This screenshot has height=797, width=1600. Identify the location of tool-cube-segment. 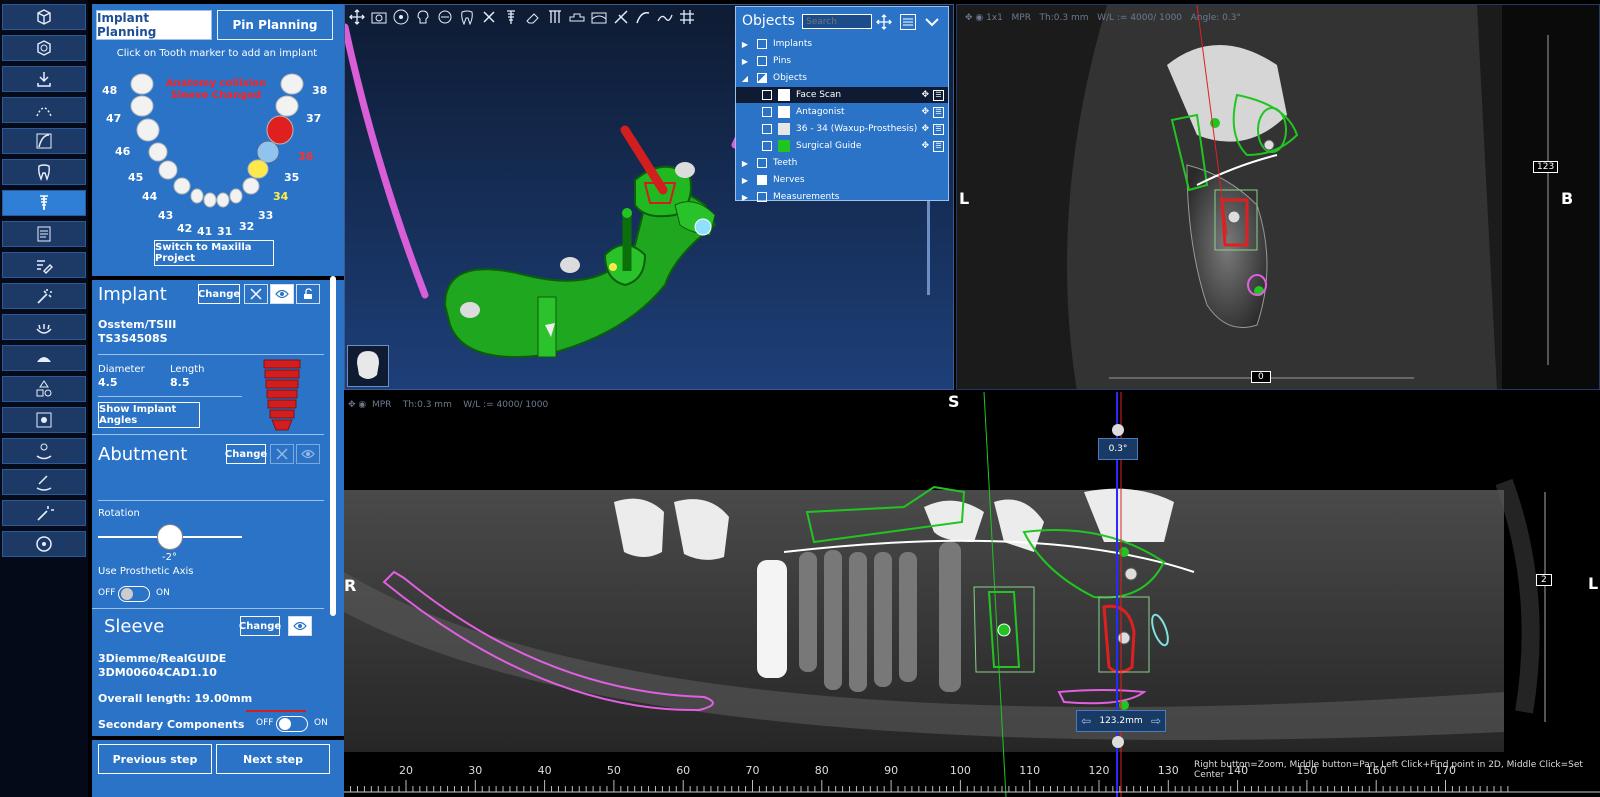
(44, 48).